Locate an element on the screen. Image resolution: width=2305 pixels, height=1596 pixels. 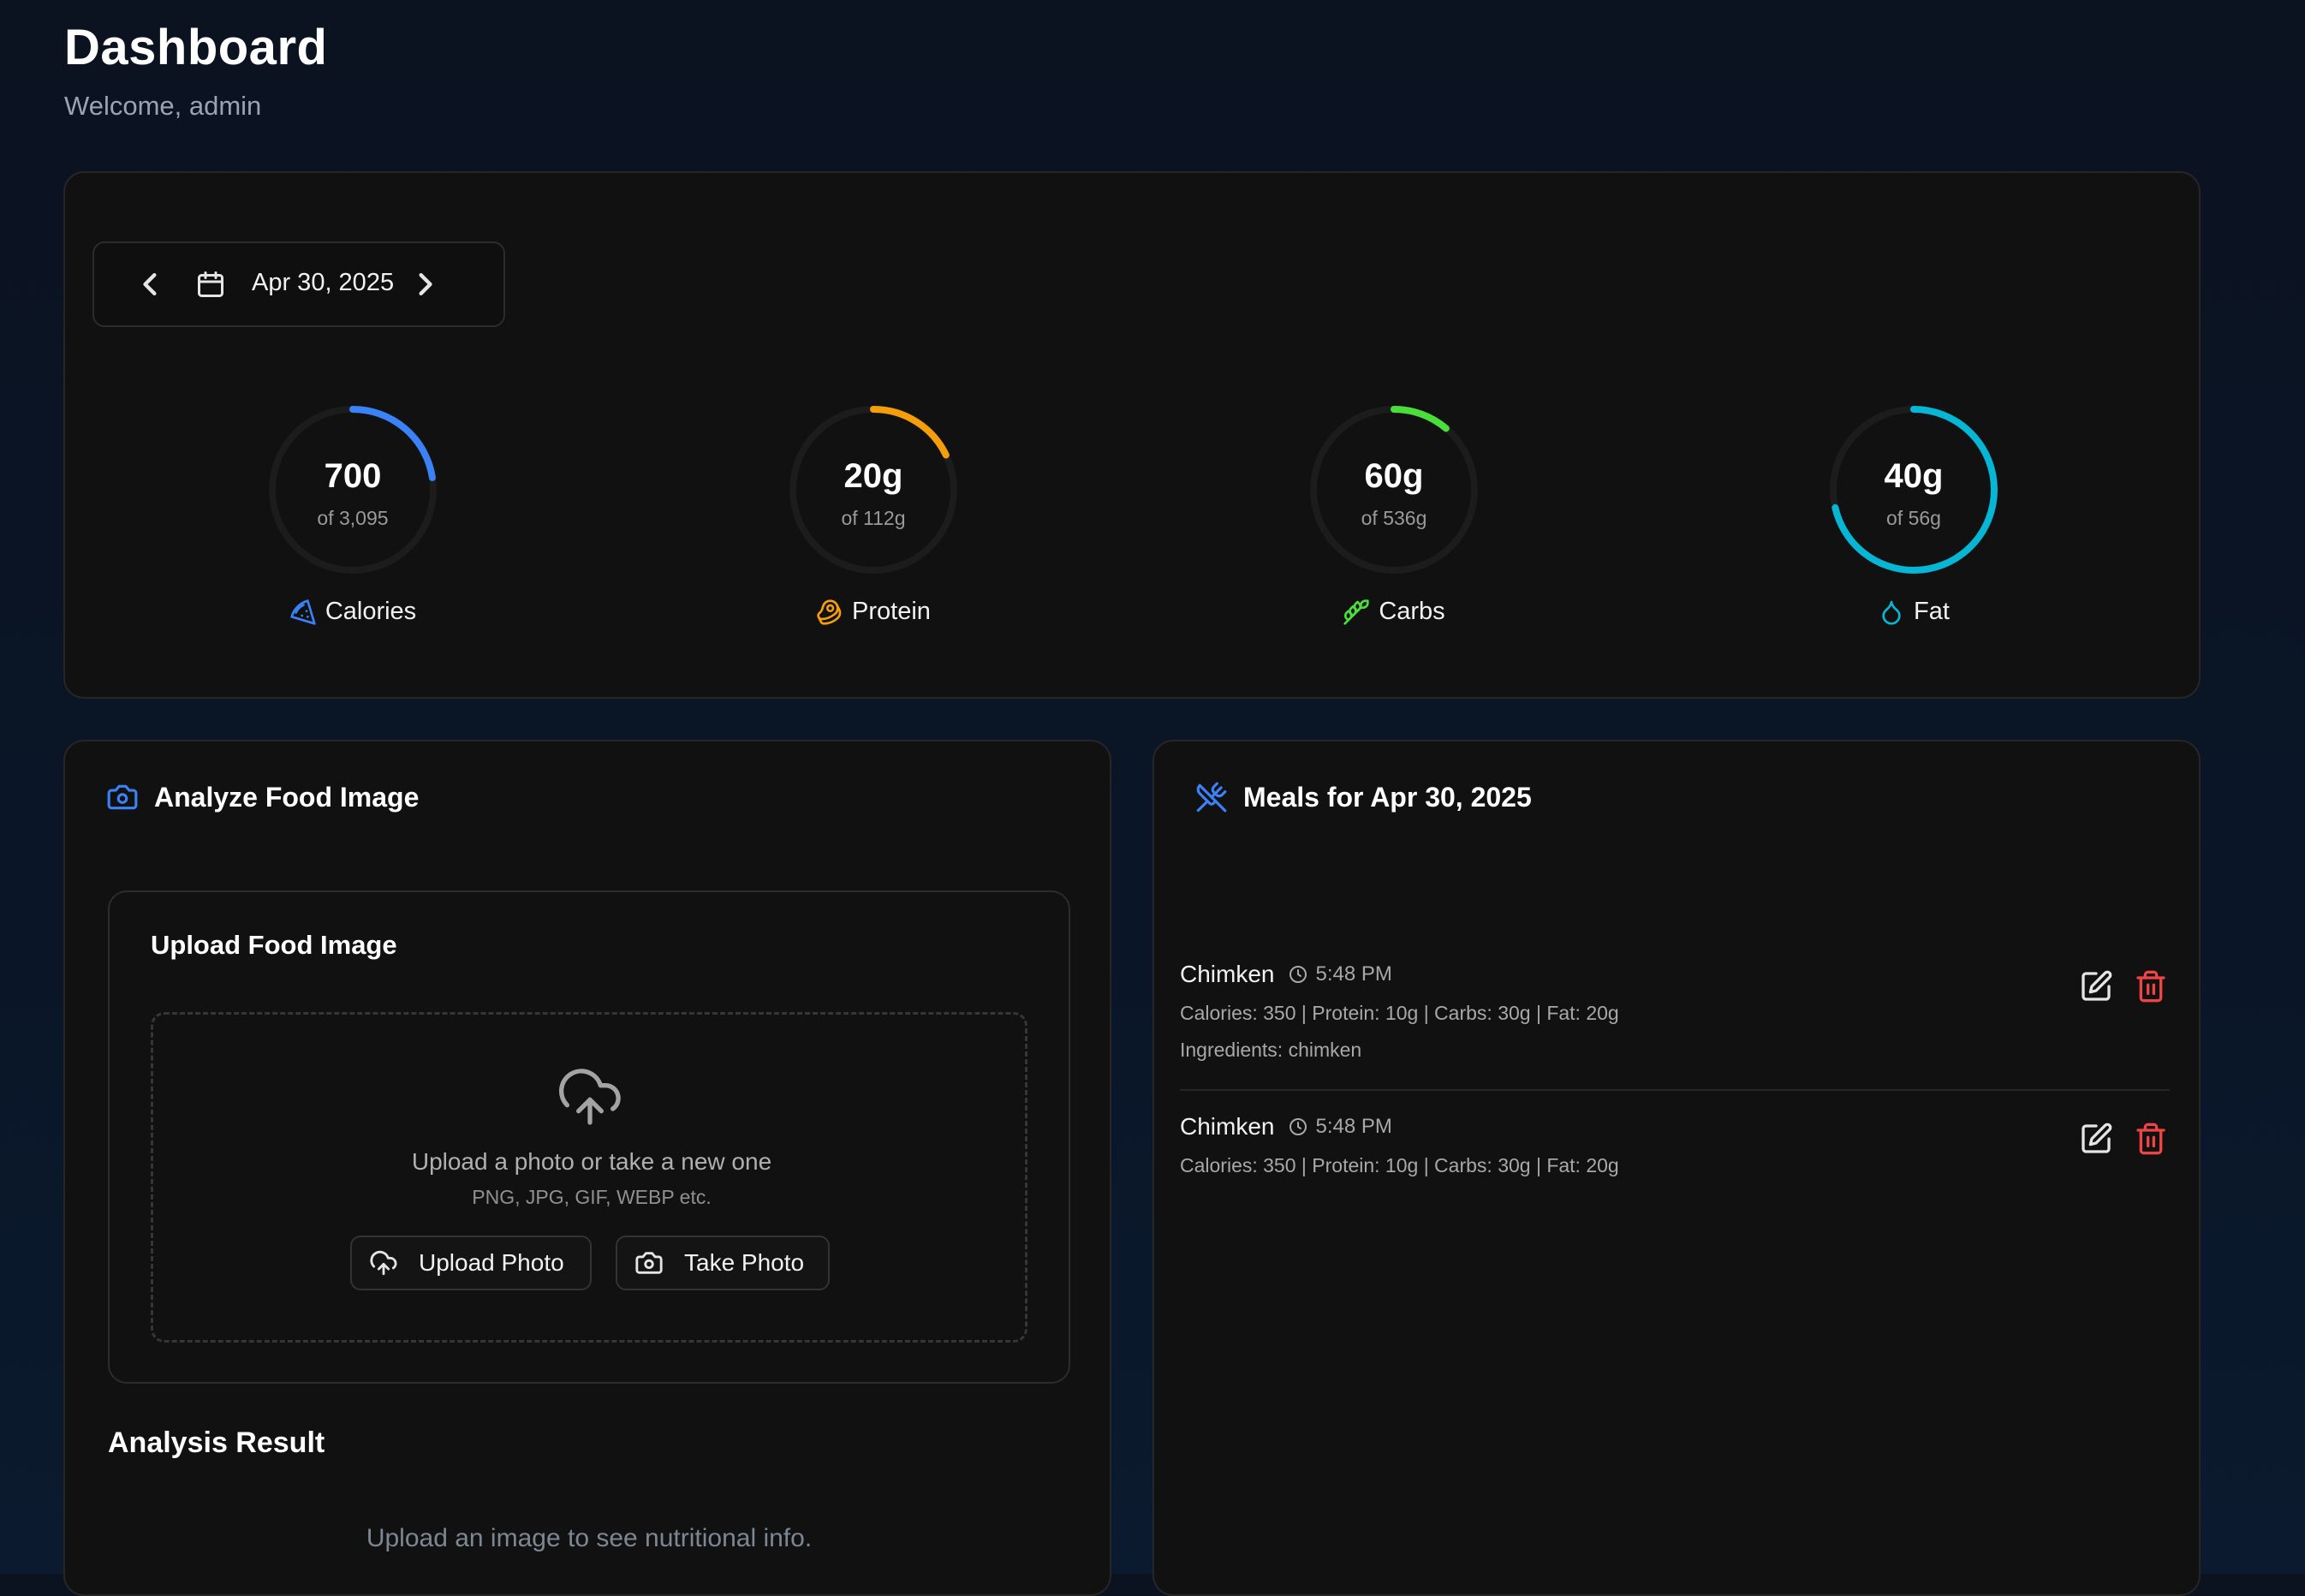
calories-stat: 700 of 3,095 Calories is located at coordinates (353, 541).